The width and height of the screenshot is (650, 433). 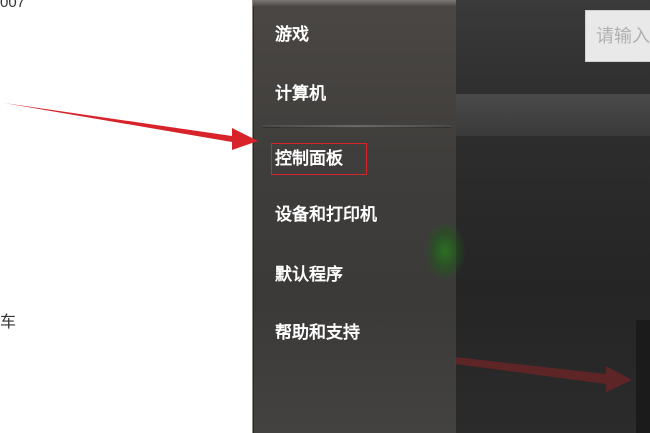 What do you see at coordinates (445, 251) in the screenshot?
I see `green-glow` at bounding box center [445, 251].